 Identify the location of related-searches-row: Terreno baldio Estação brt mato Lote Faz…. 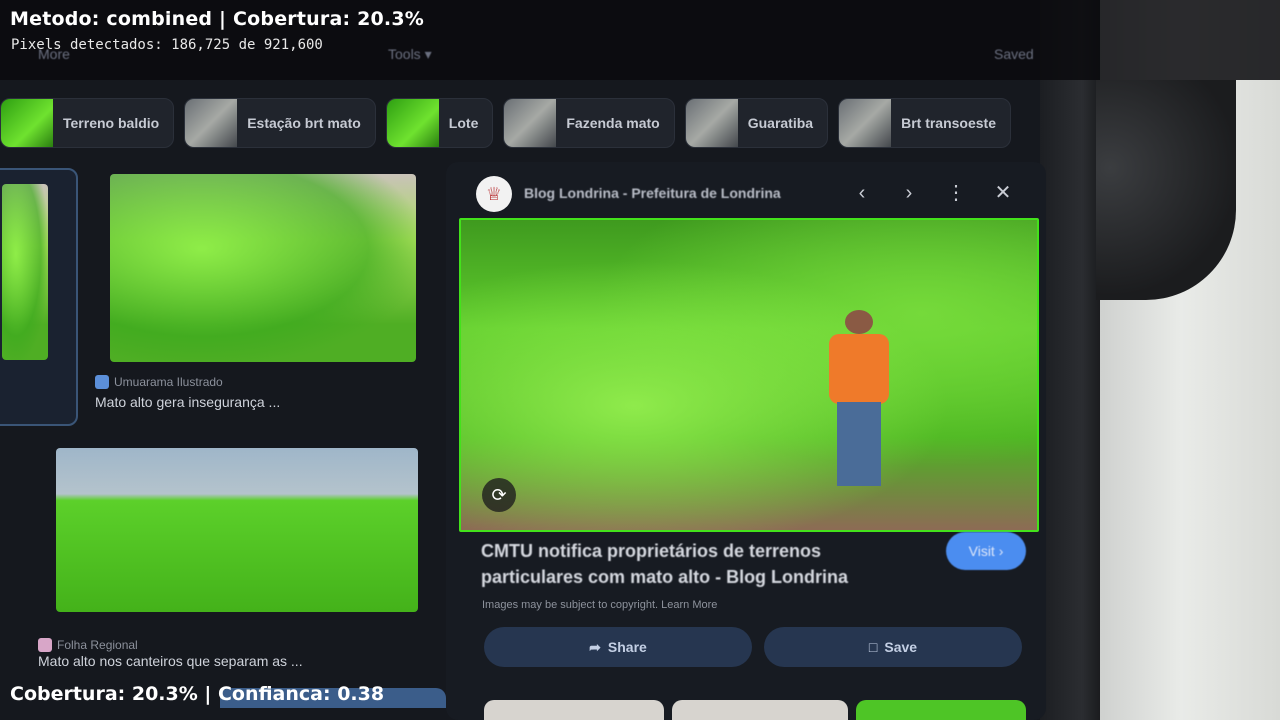
(510, 123).